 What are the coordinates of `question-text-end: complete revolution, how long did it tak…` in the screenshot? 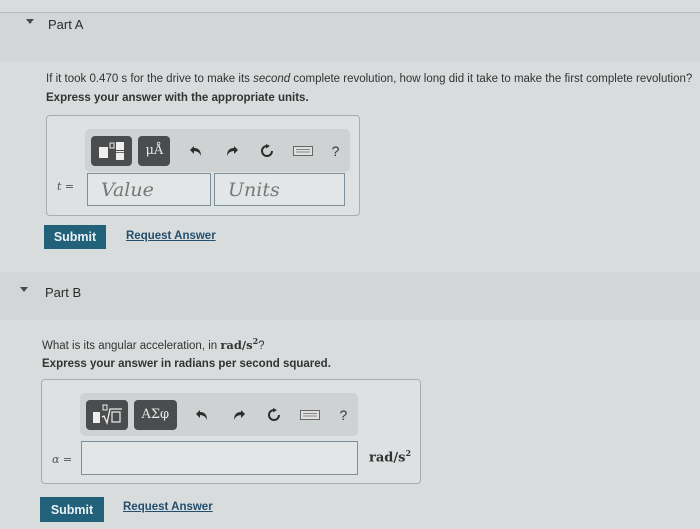 It's located at (491, 79).